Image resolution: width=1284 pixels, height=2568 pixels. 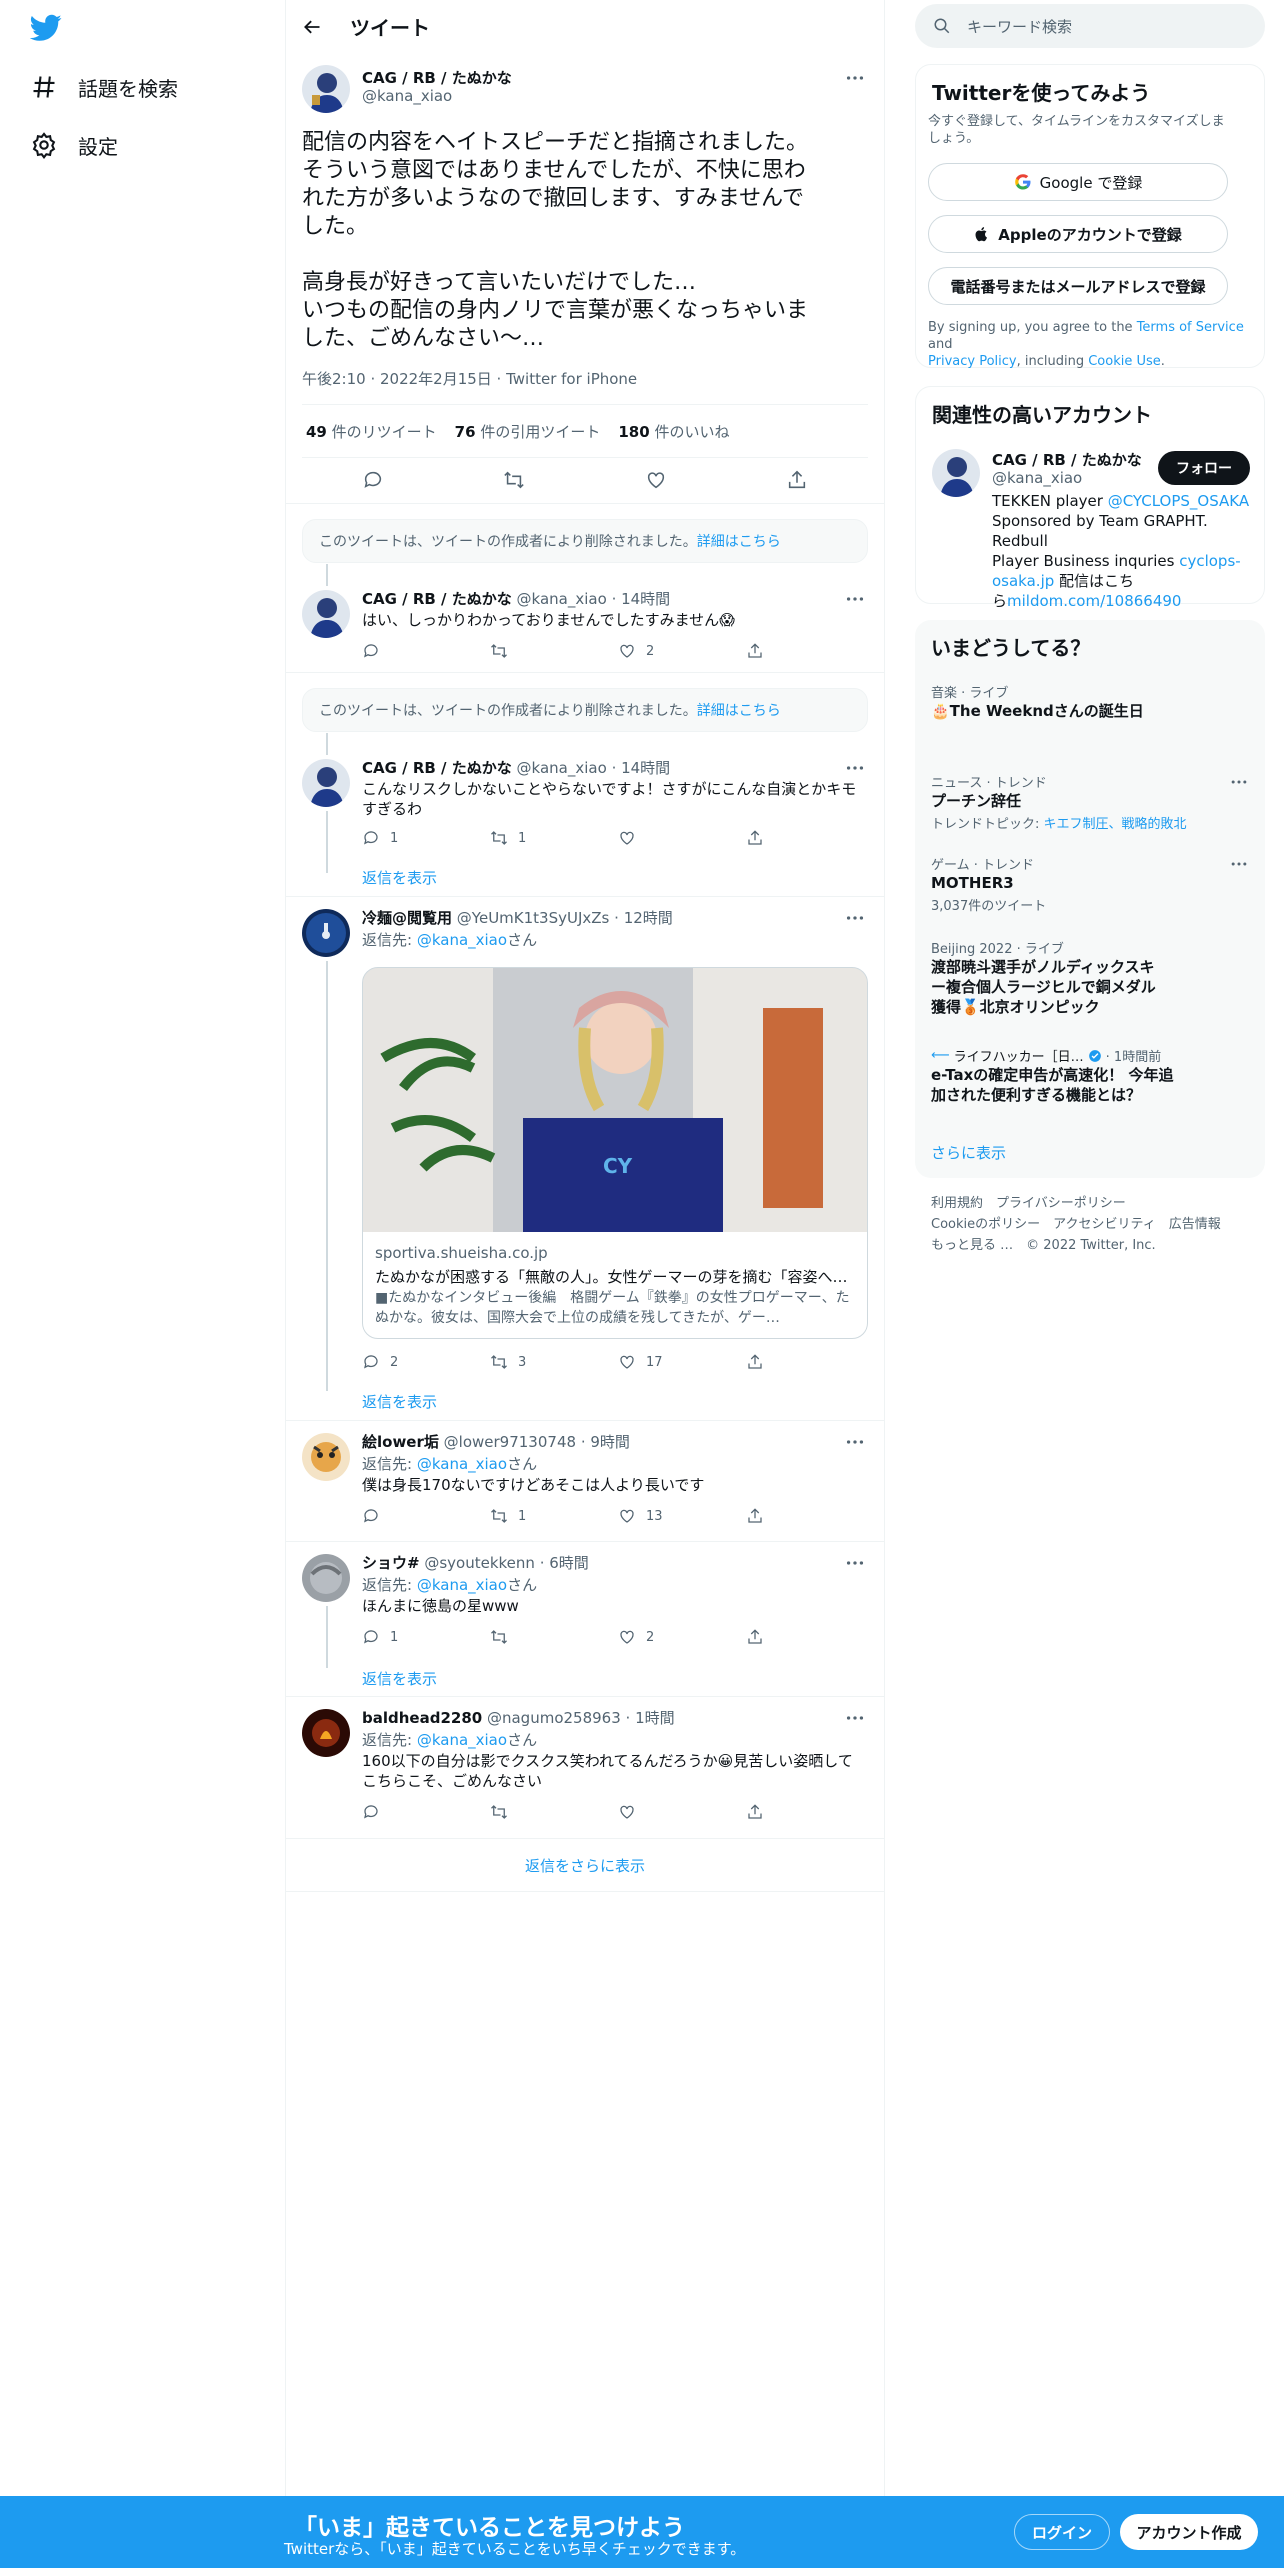 What do you see at coordinates (985, 1224) in the screenshot?
I see `footer-cookie-link: Cookieのポリシー` at bounding box center [985, 1224].